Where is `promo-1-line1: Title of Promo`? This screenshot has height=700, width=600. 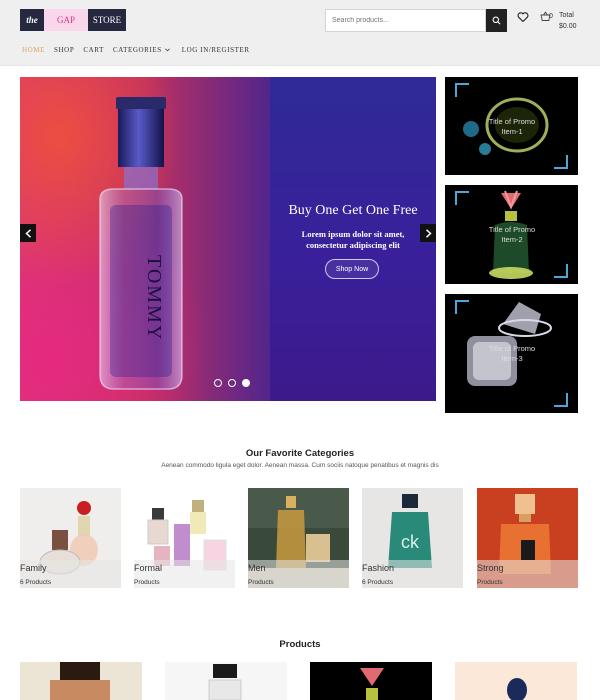
promo-1-line1: Title of Promo is located at coordinates (512, 121).